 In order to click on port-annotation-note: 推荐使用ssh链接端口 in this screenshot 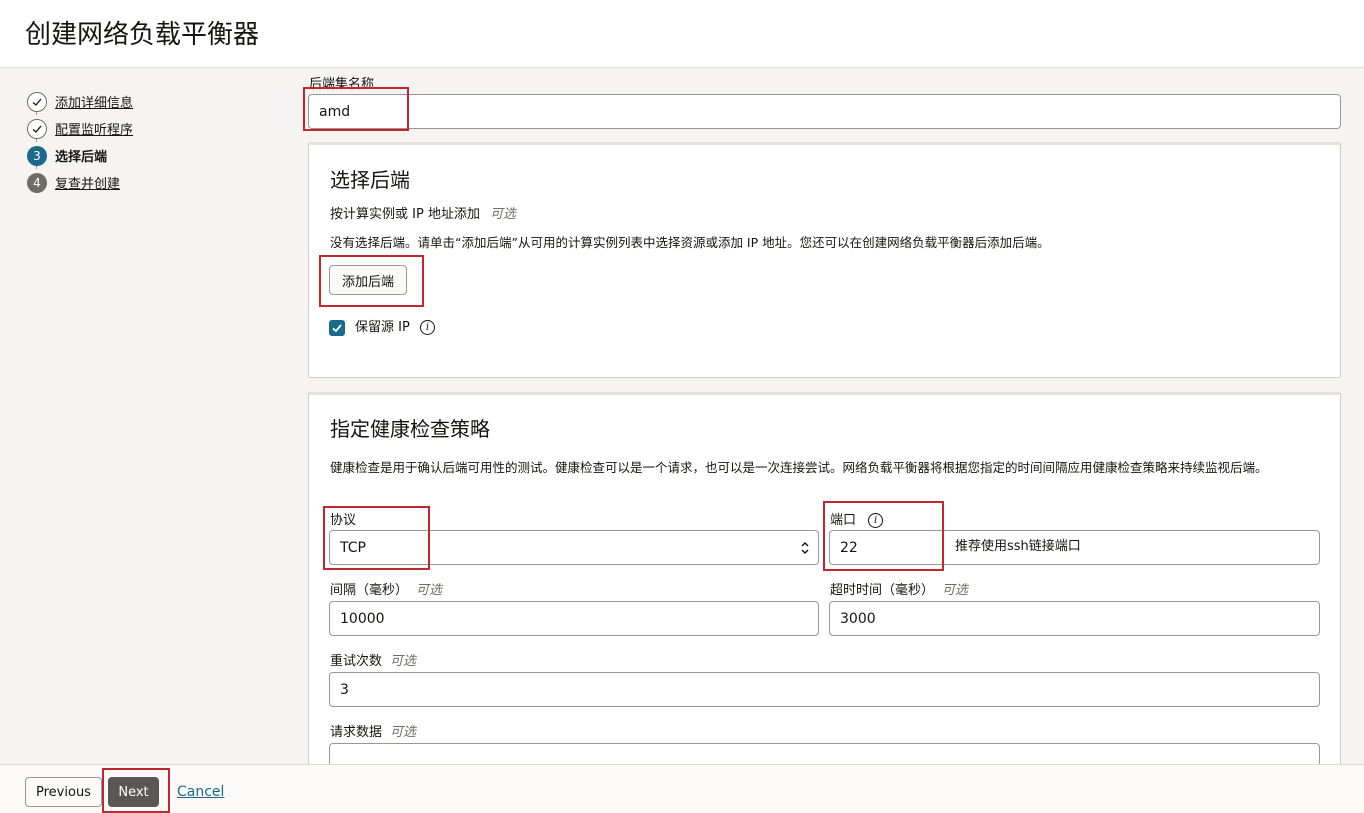, I will do `click(1018, 546)`.